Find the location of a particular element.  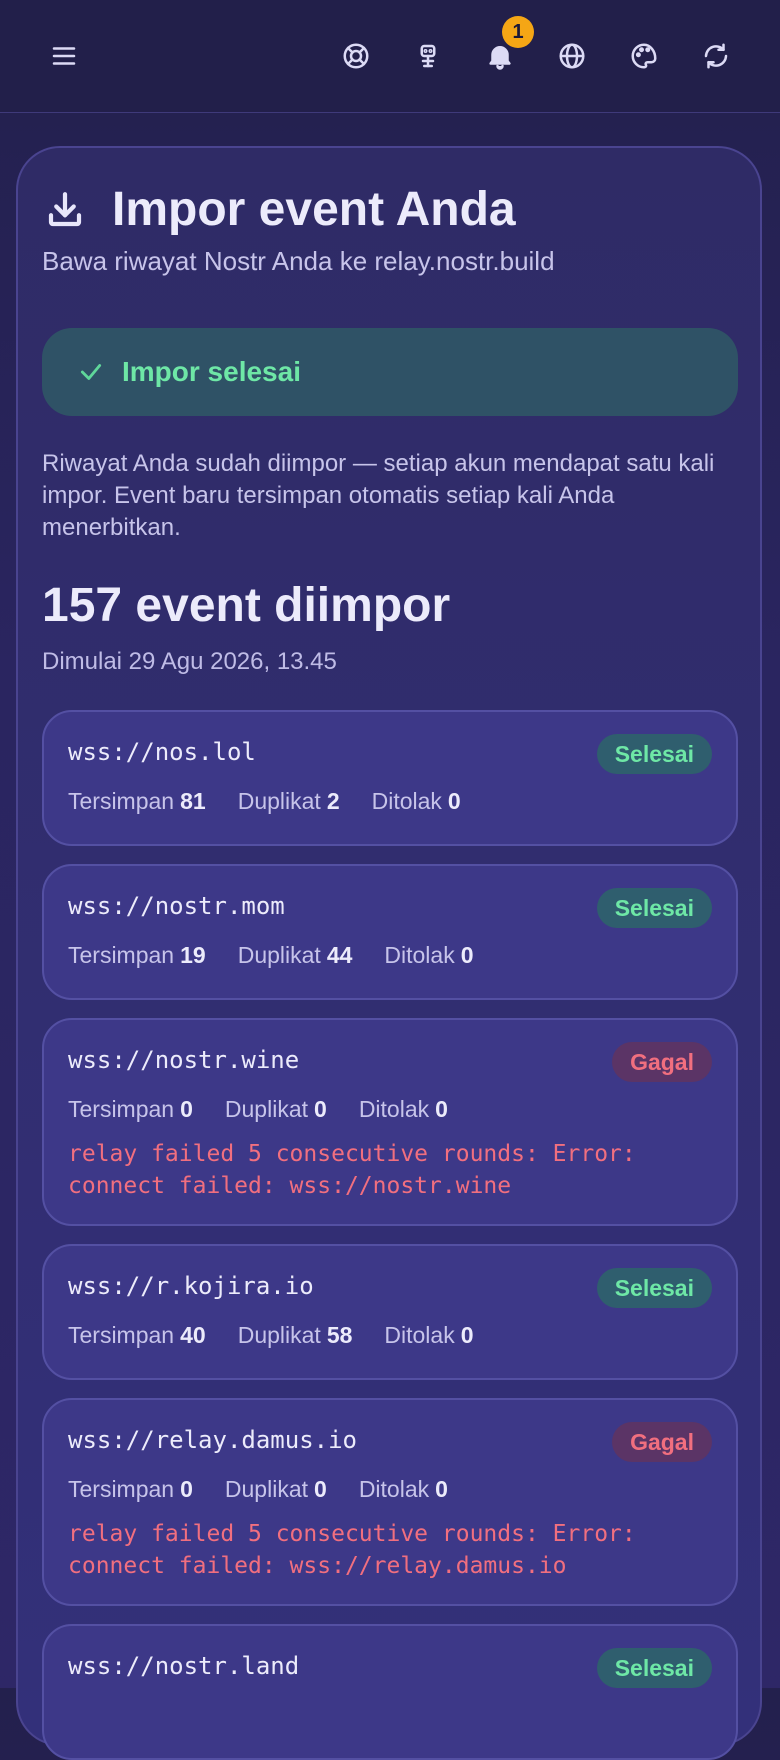

stat-duplicate: Duplikat 44 is located at coordinates (295, 955).